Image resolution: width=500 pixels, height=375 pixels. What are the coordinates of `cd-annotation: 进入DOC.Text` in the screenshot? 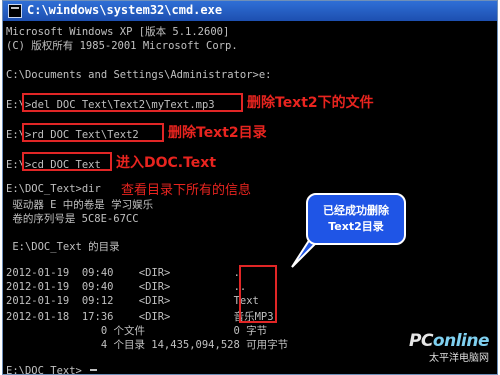 It's located at (166, 163).